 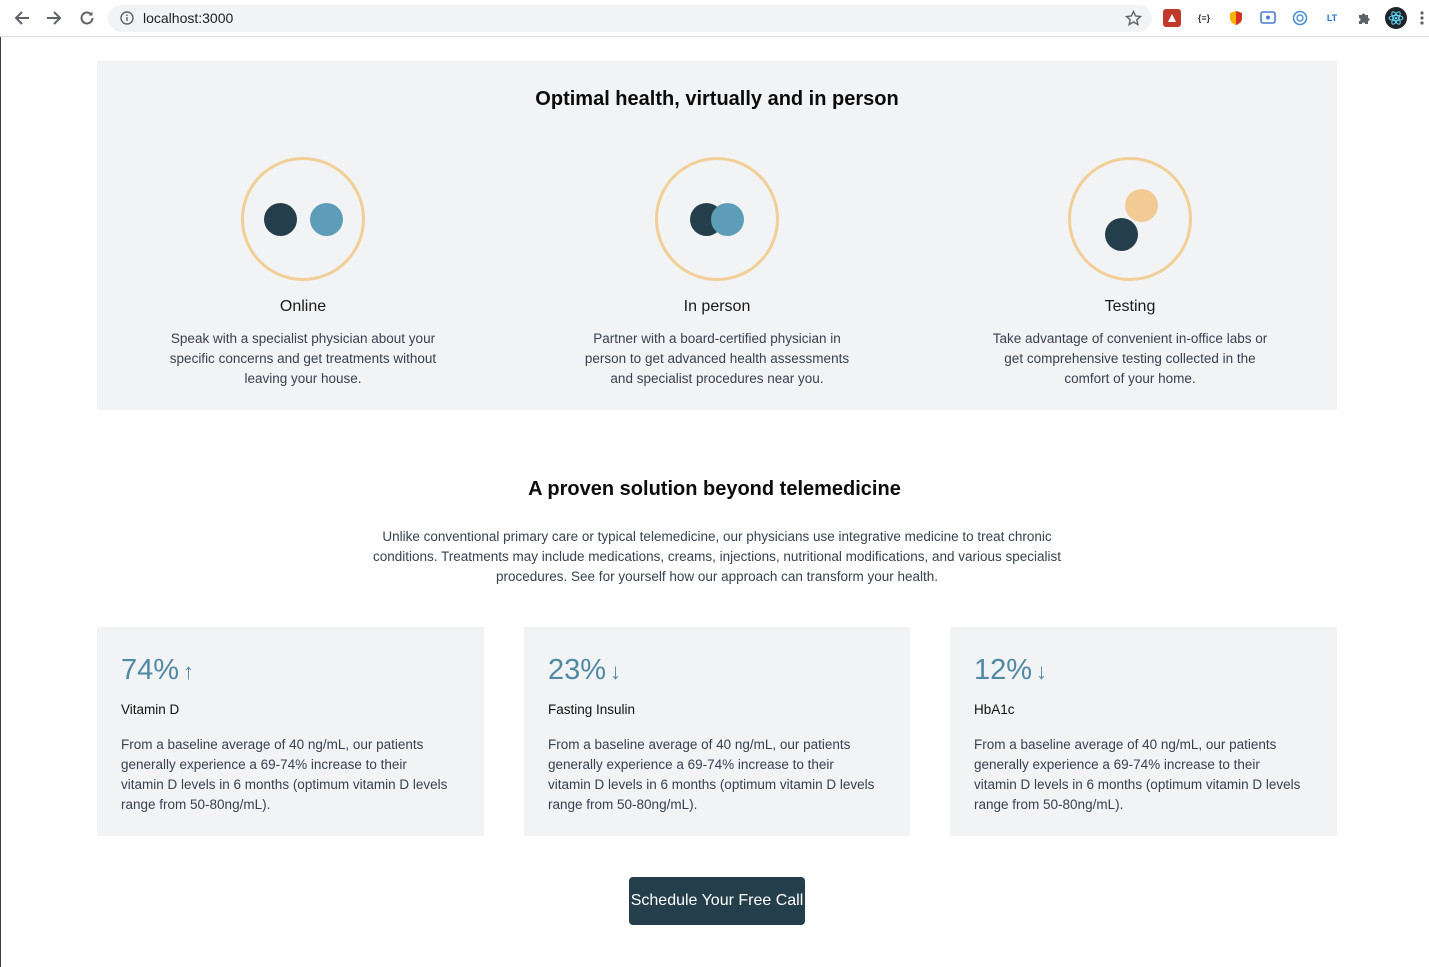 What do you see at coordinates (1268, 18) in the screenshot?
I see `screen-icon` at bounding box center [1268, 18].